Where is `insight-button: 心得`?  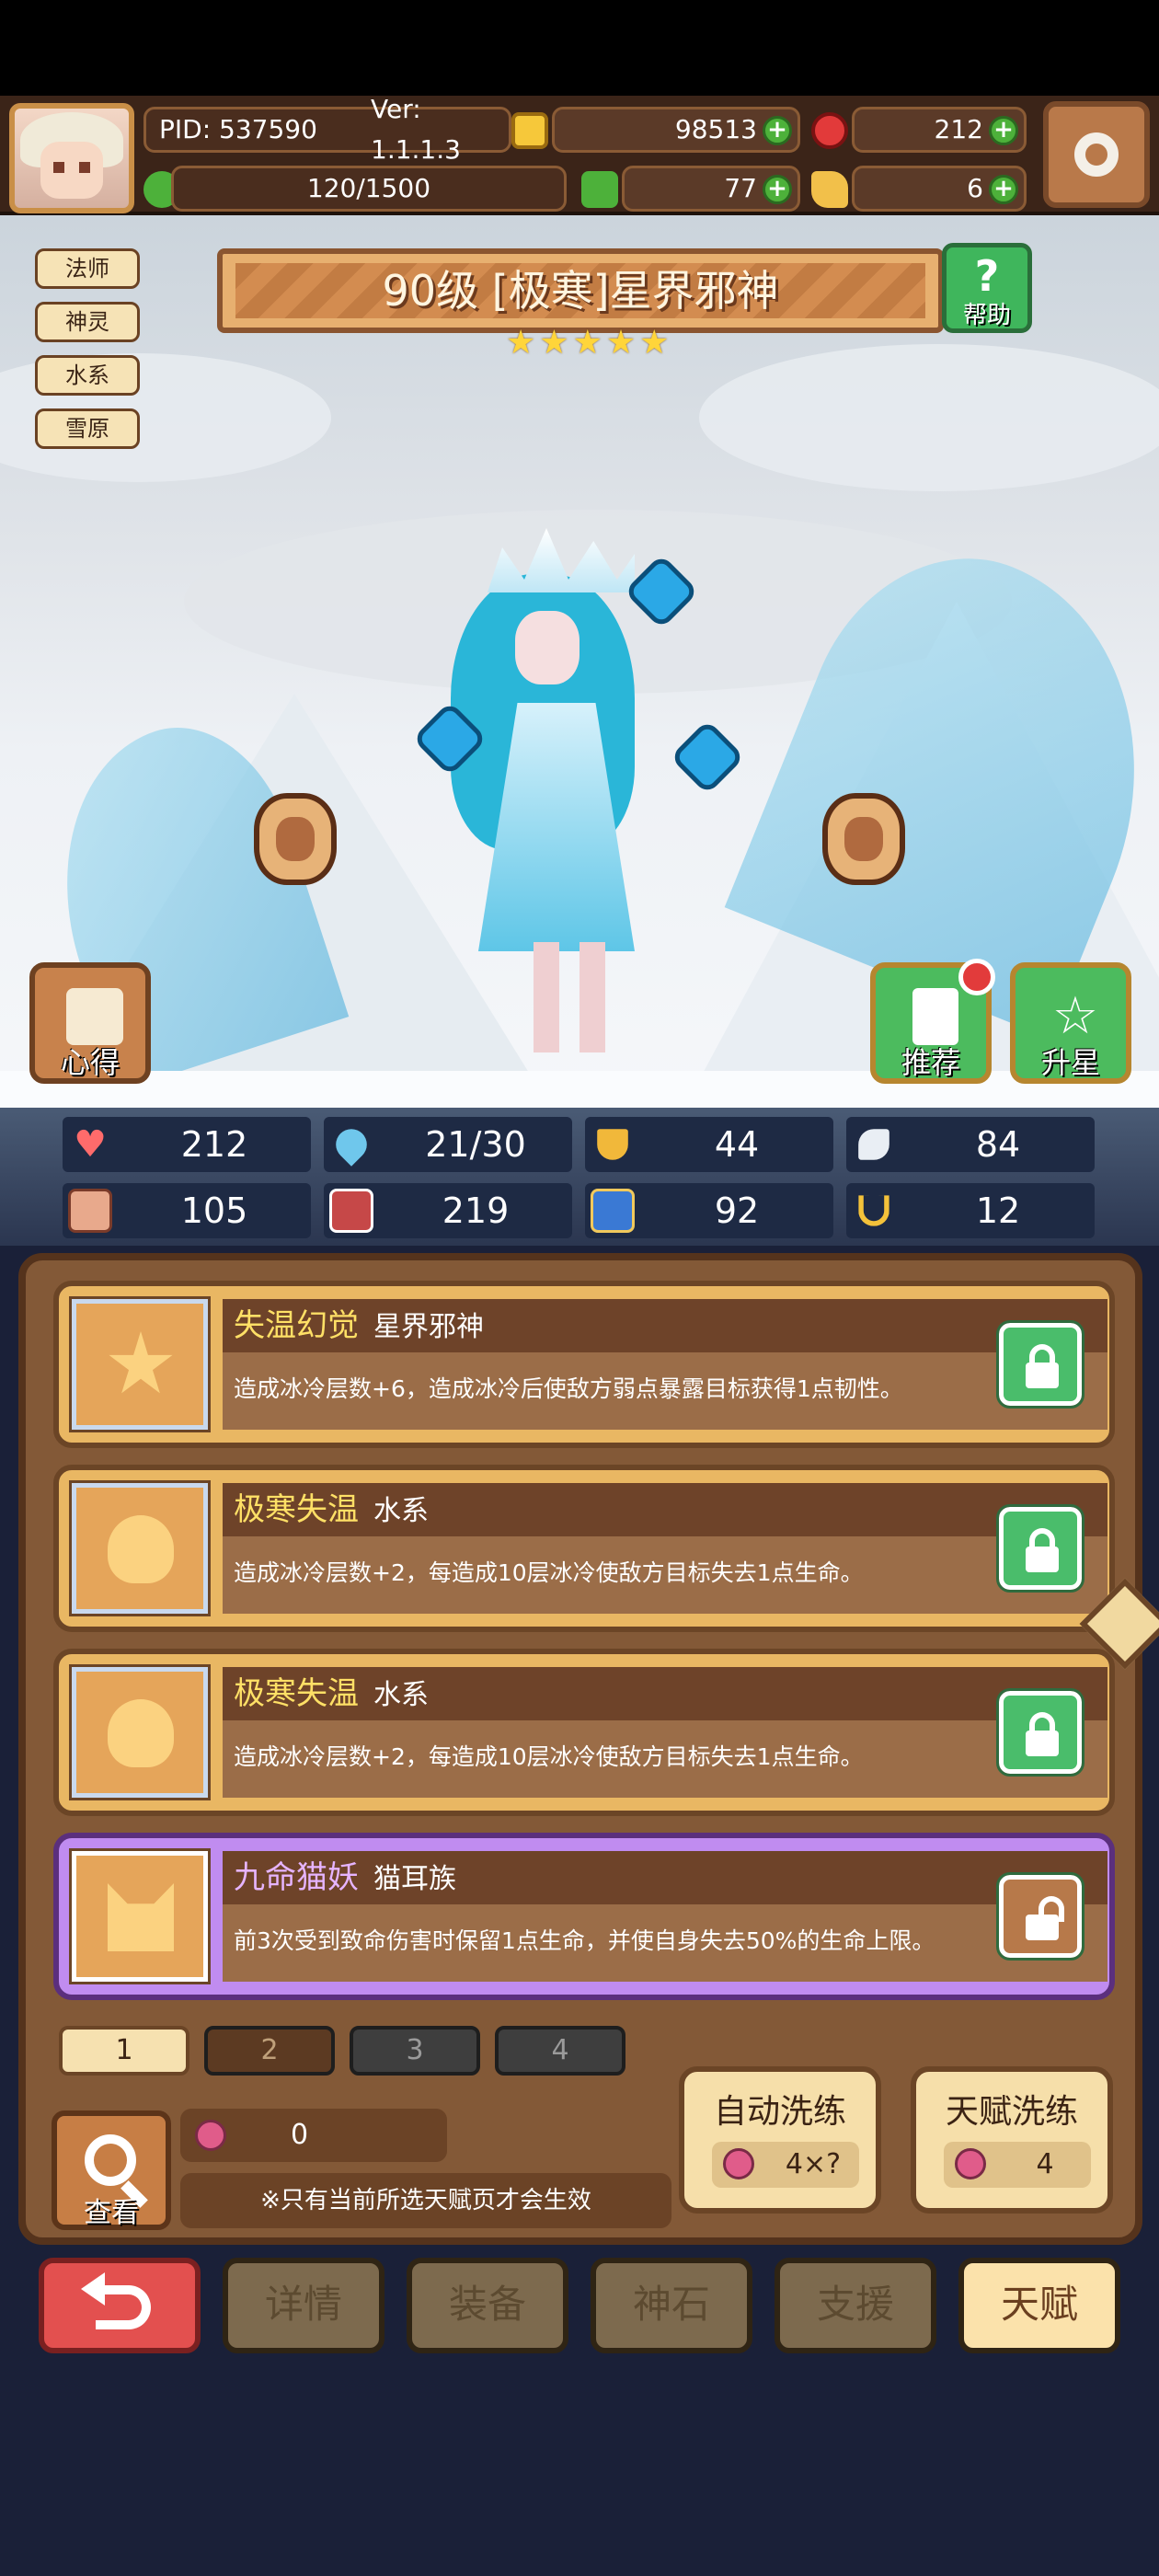 insight-button: 心得 is located at coordinates (90, 1023).